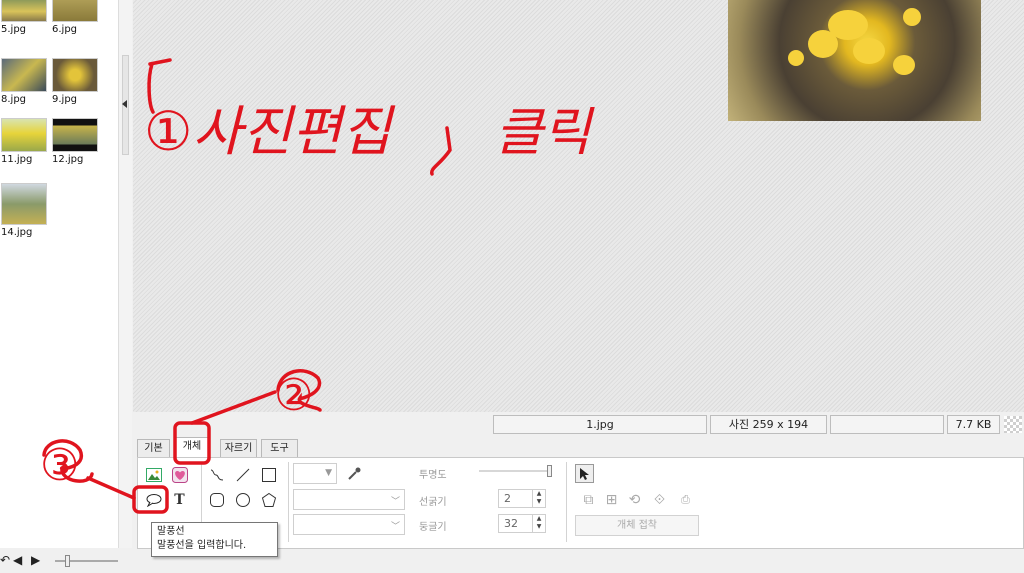 This screenshot has height=573, width=1024. What do you see at coordinates (124, 104) in the screenshot?
I see `collapse-arrow-icon` at bounding box center [124, 104].